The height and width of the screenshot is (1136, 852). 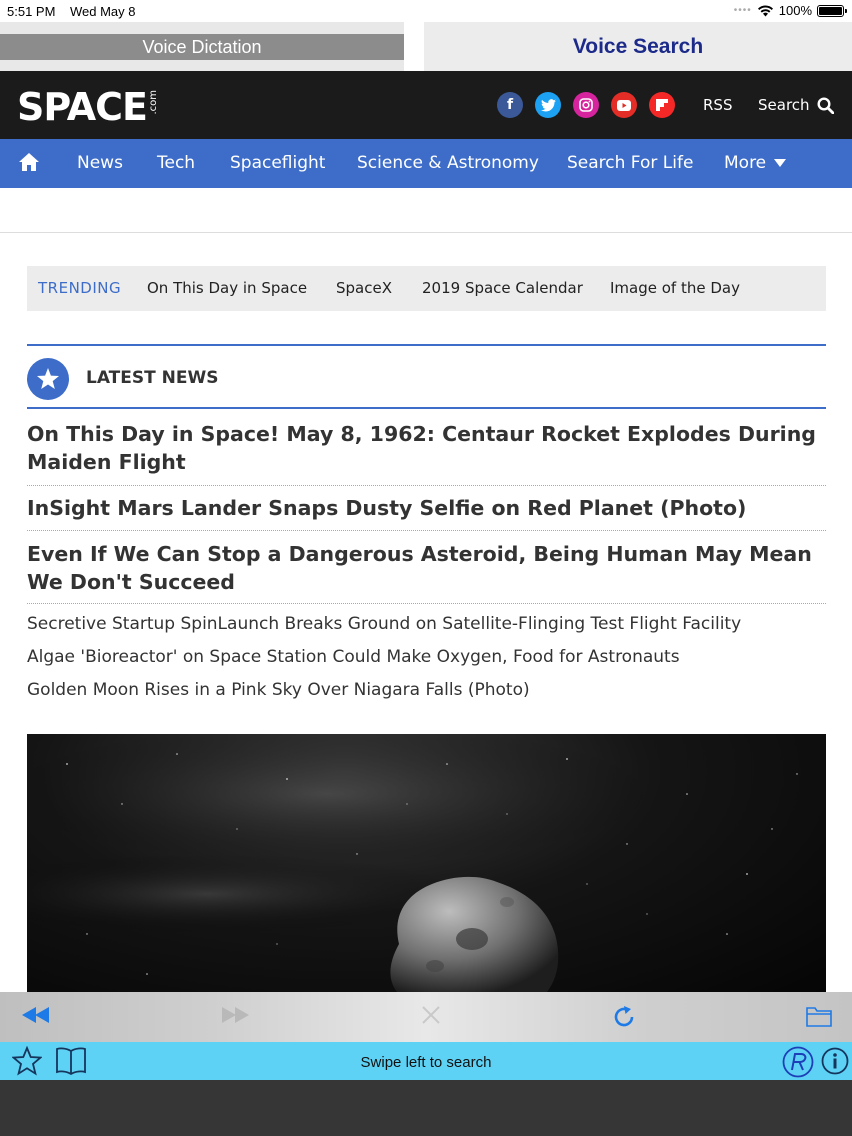 What do you see at coordinates (36, 1015) in the screenshot?
I see `back-icon` at bounding box center [36, 1015].